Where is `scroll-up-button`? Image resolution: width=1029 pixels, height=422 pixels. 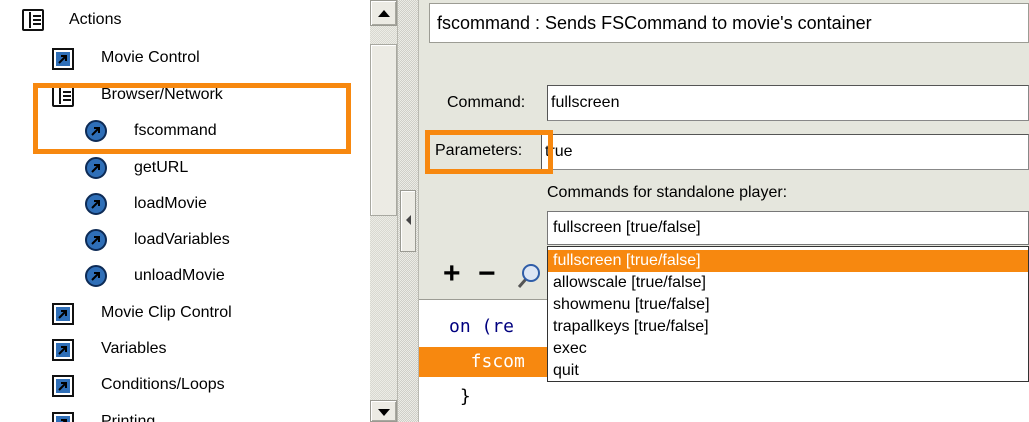 scroll-up-button is located at coordinates (383, 13).